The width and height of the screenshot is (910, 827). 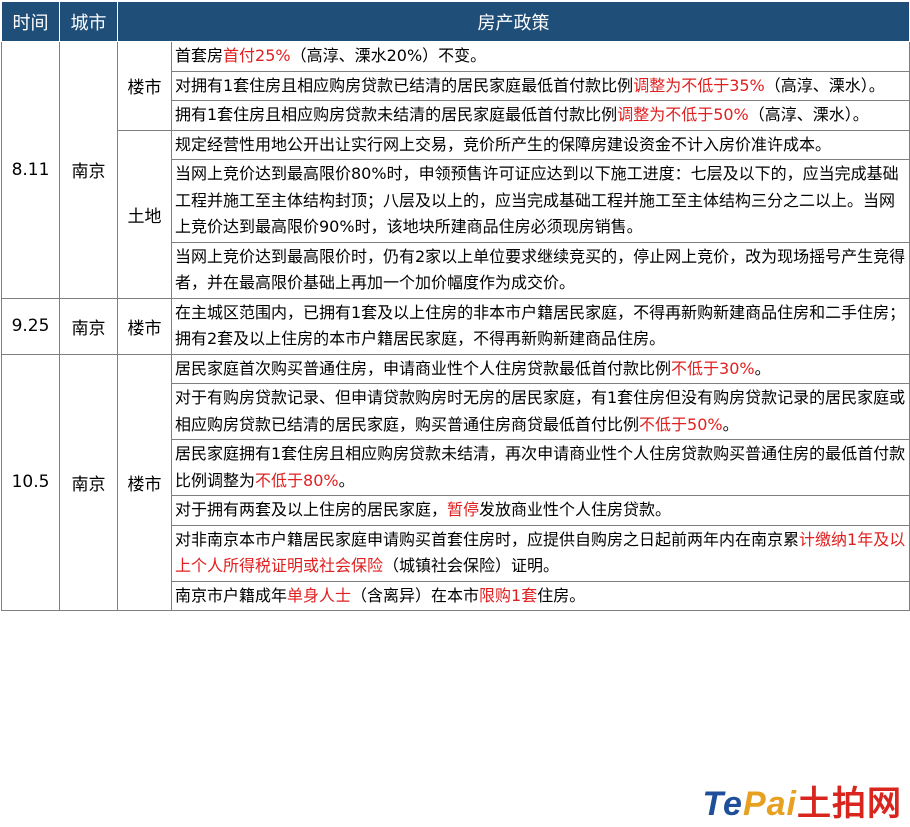 I want to click on header-policy: 房产政策, so click(x=513, y=21).